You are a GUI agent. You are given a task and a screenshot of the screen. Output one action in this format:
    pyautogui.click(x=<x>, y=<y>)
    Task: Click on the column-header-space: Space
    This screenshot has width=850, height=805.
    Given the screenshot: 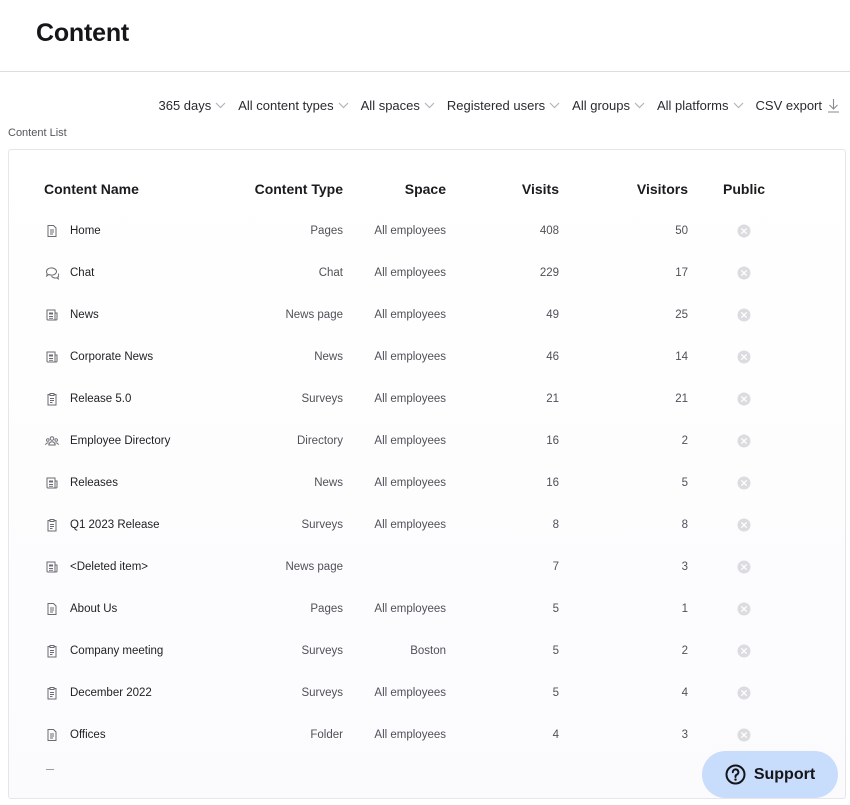 What is the action you would take?
    pyautogui.click(x=425, y=189)
    